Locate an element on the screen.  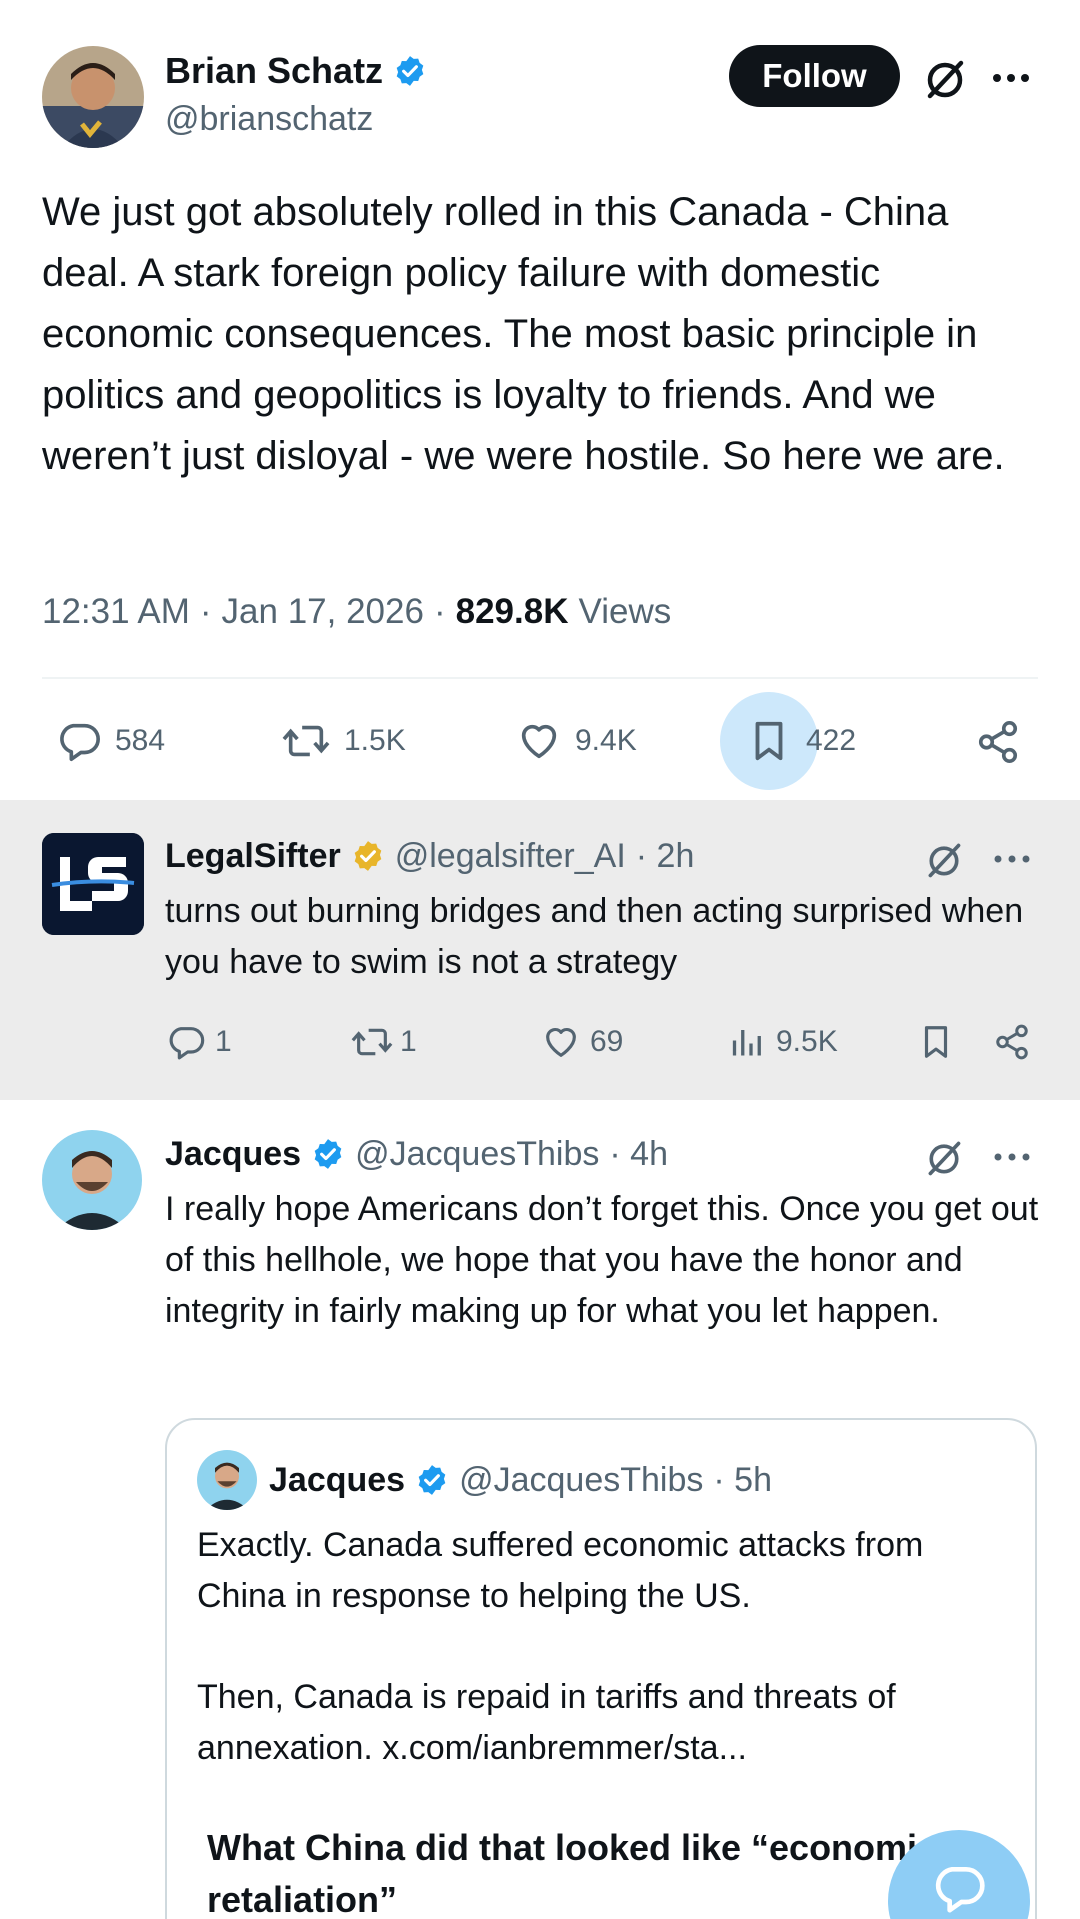
repost-count: 1.5K is located at coordinates (375, 740).